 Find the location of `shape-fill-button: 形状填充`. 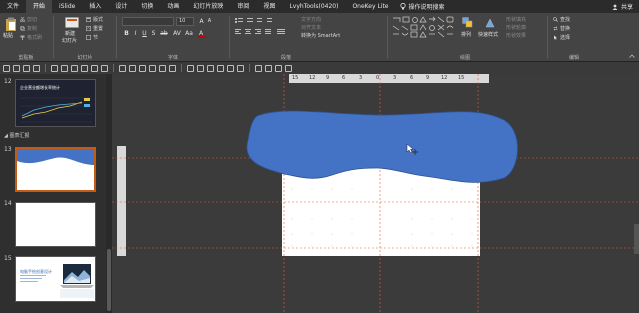

shape-fill-button: 形状填充 is located at coordinates (516, 20).